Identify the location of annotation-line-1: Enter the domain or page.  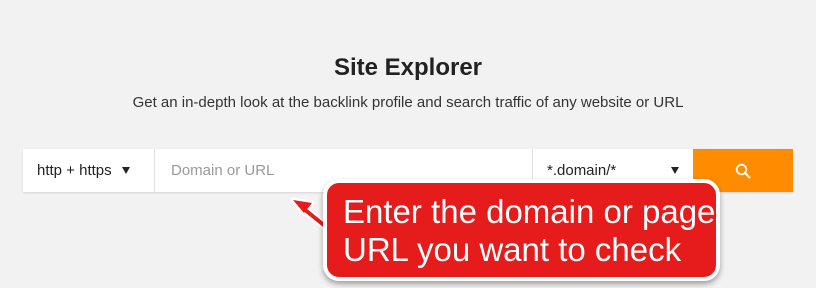
(529, 211).